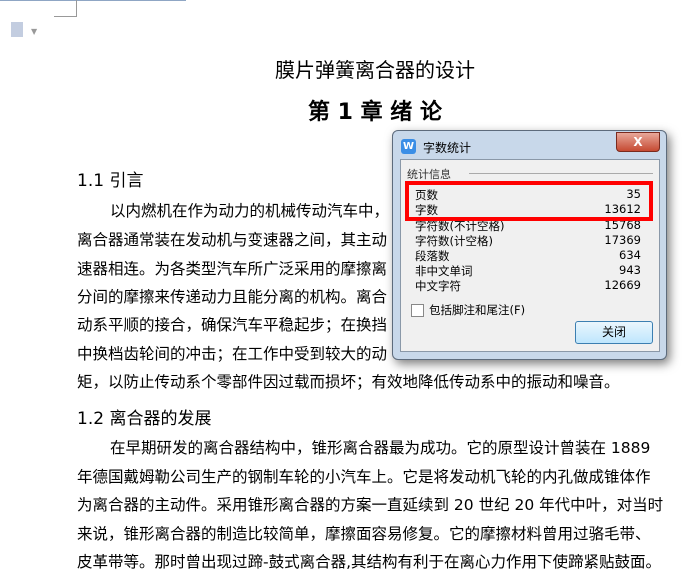 The width and height of the screenshot is (700, 585). I want to click on stat-label: 非中文单词, so click(444, 271).